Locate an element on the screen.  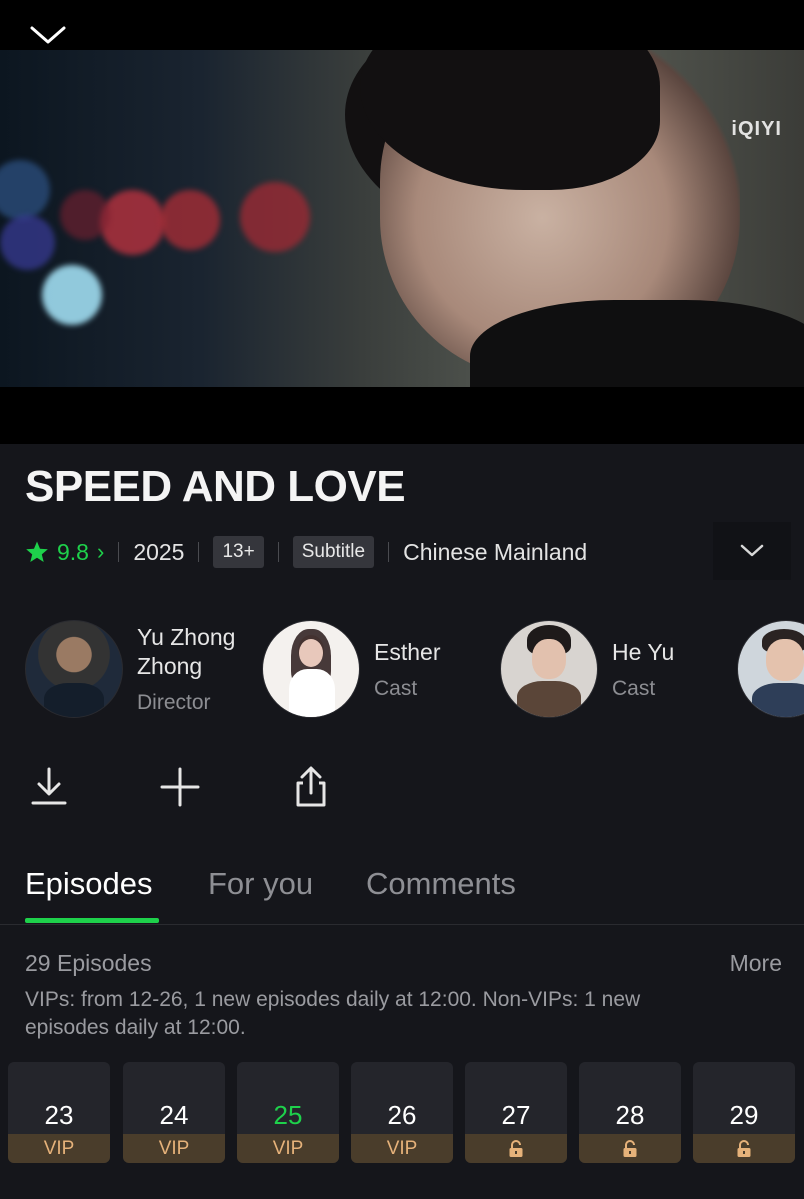
episode-number: 24 is located at coordinates (174, 1115).